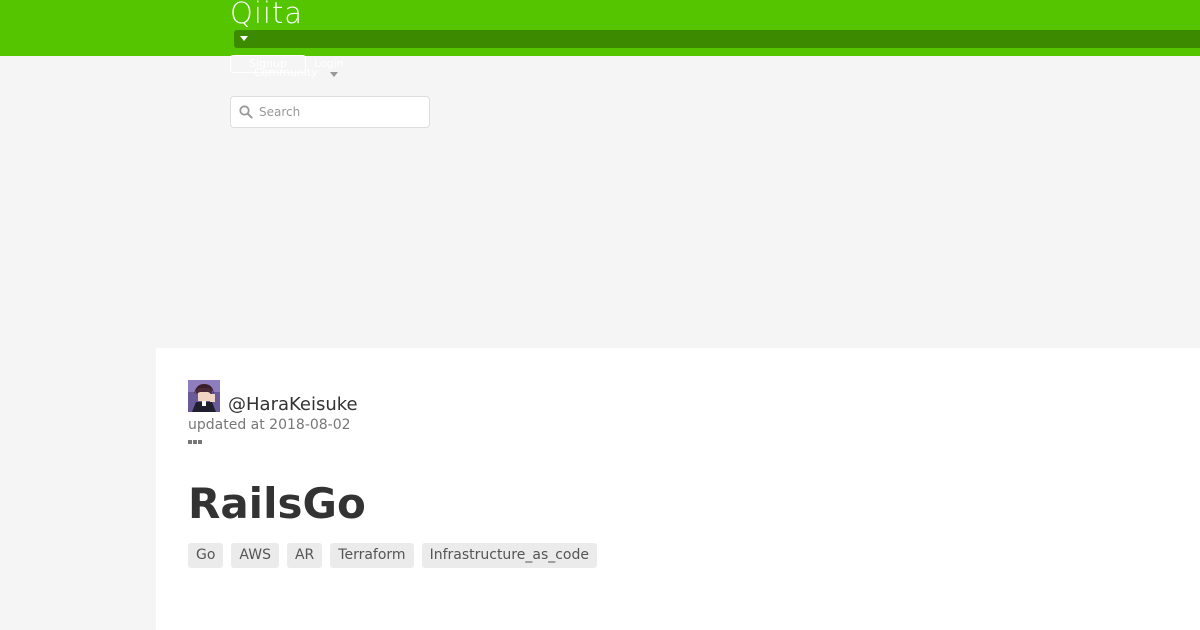 The width and height of the screenshot is (1200, 630). What do you see at coordinates (206, 555) in the screenshot?
I see `tag-go: Go` at bounding box center [206, 555].